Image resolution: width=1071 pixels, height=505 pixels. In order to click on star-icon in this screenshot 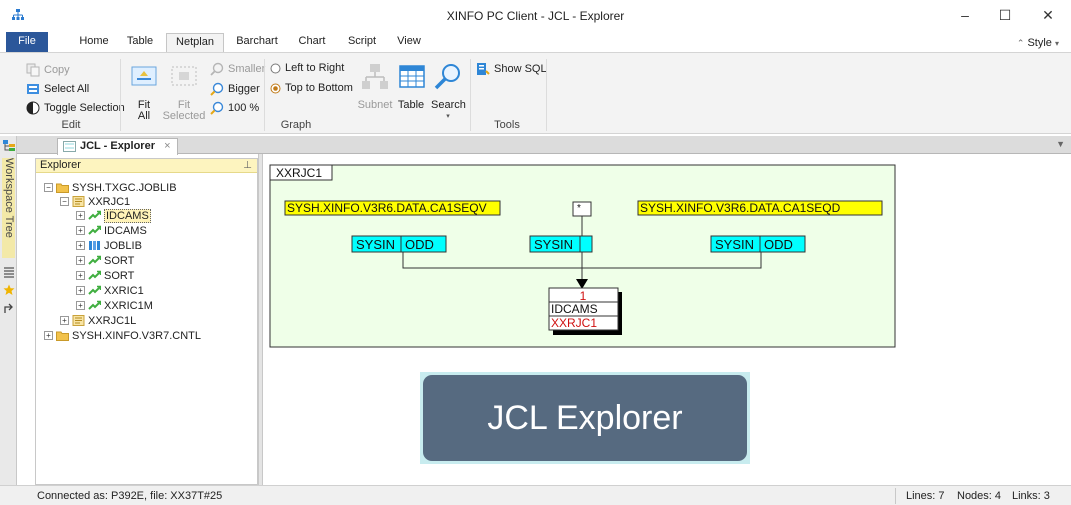, I will do `click(9, 290)`.